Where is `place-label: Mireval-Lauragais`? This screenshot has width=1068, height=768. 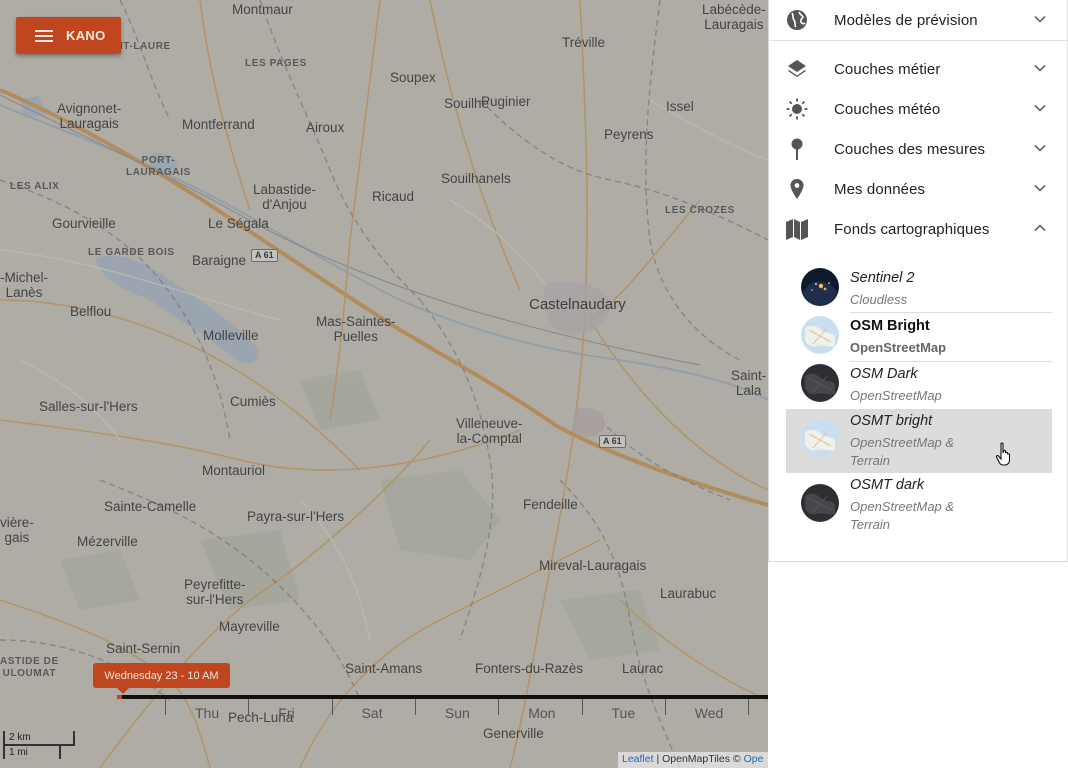
place-label: Mireval-Lauragais is located at coordinates (593, 565).